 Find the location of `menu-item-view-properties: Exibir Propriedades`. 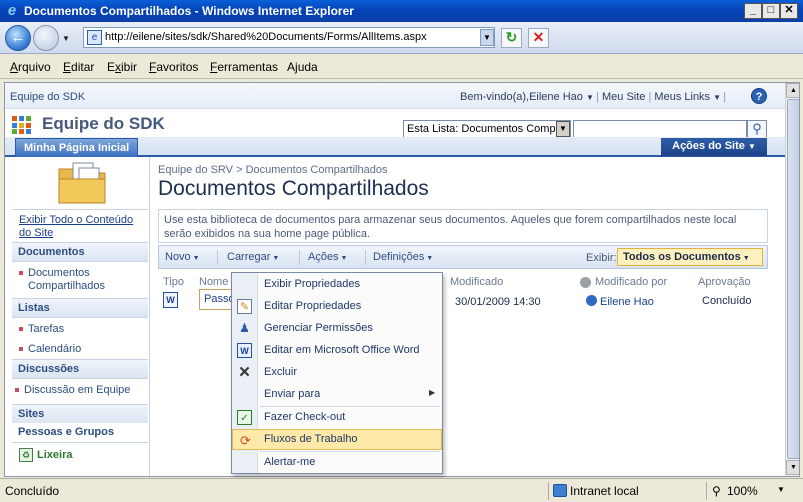

menu-item-view-properties: Exibir Propriedades is located at coordinates (337, 284).